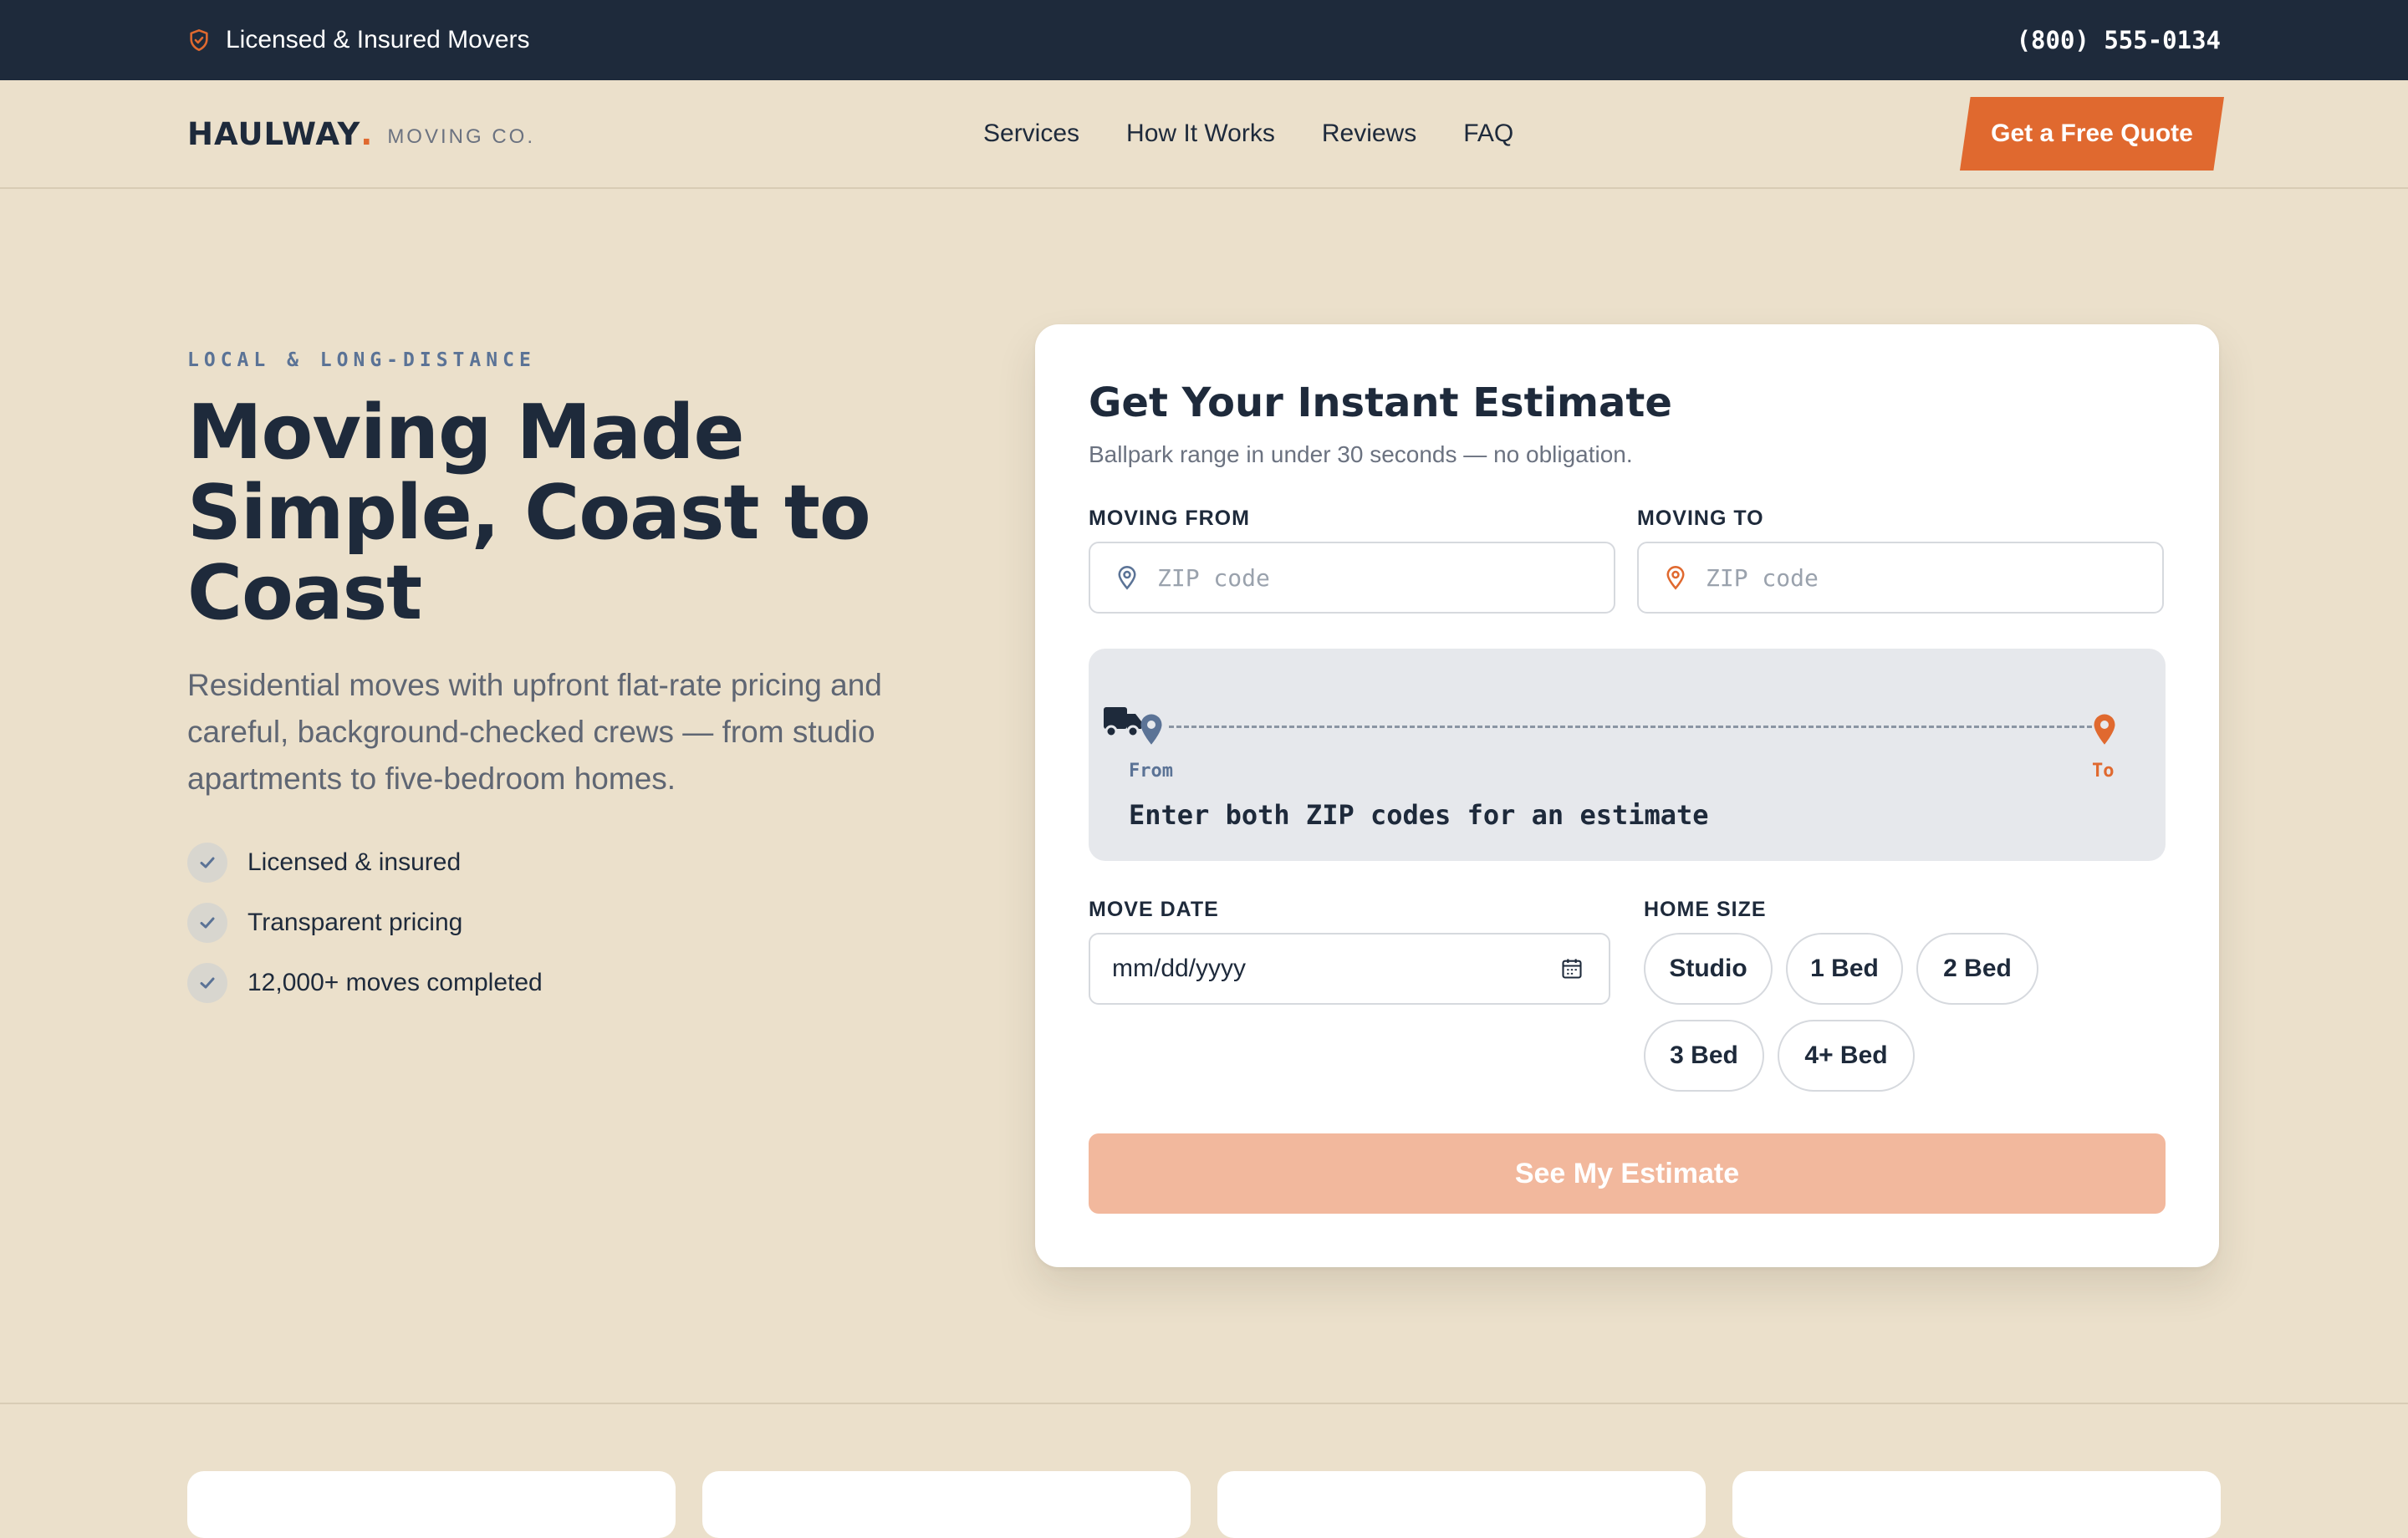  What do you see at coordinates (1631, 727) in the screenshot?
I see `route-line` at bounding box center [1631, 727].